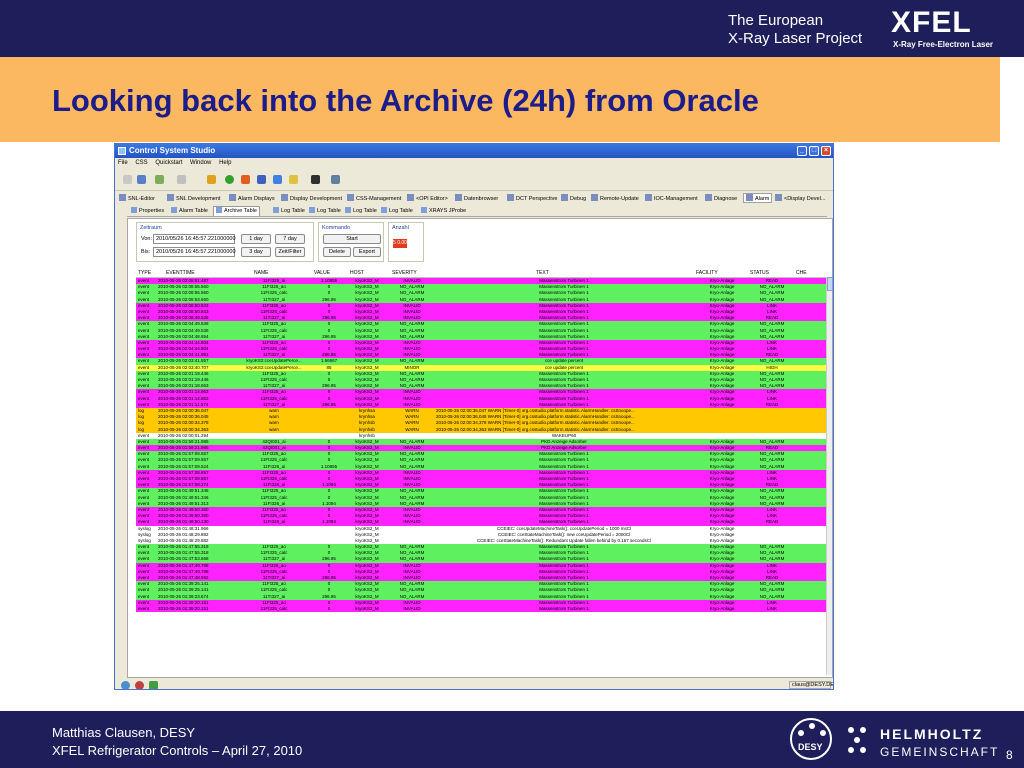 The height and width of the screenshot is (768, 1024). What do you see at coordinates (427, 198) in the screenshot?
I see `perspective-opi-editor: <OPI Editor>` at bounding box center [427, 198].